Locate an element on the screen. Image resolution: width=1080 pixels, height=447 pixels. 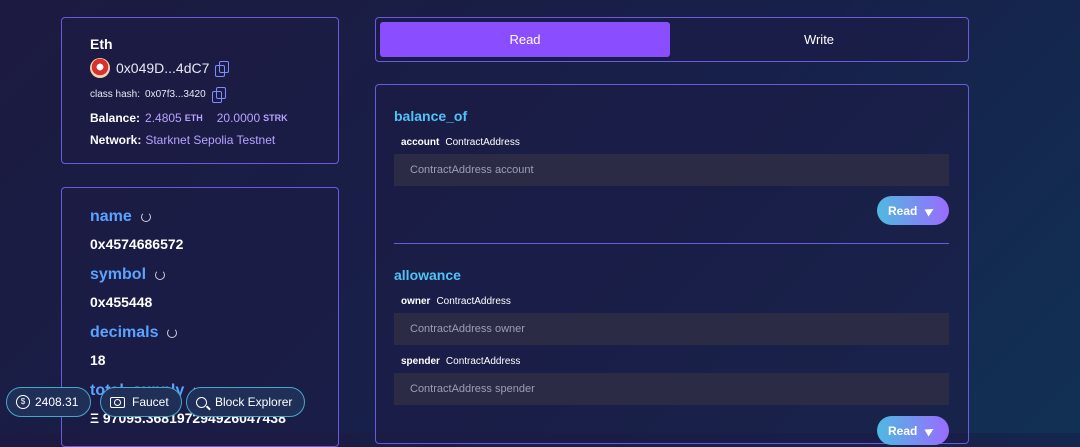
address-row: 0x049D...4dC7 is located at coordinates (160, 68).